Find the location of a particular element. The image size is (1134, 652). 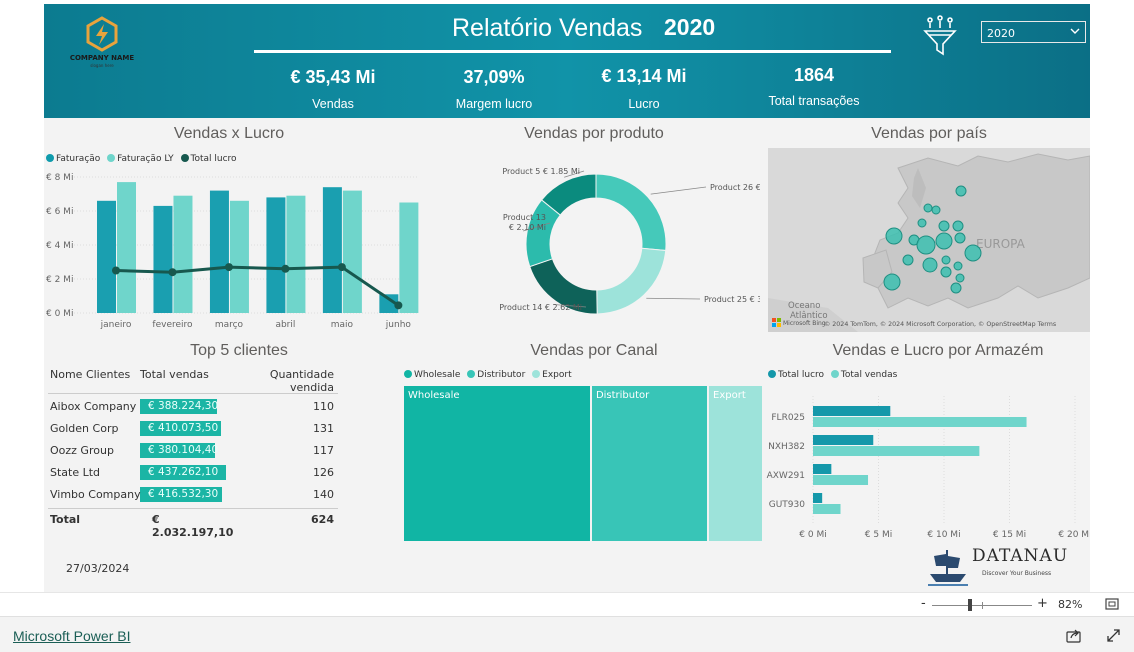

datanau-logo: DATANAU Discover Your Business is located at coordinates (1006, 567).